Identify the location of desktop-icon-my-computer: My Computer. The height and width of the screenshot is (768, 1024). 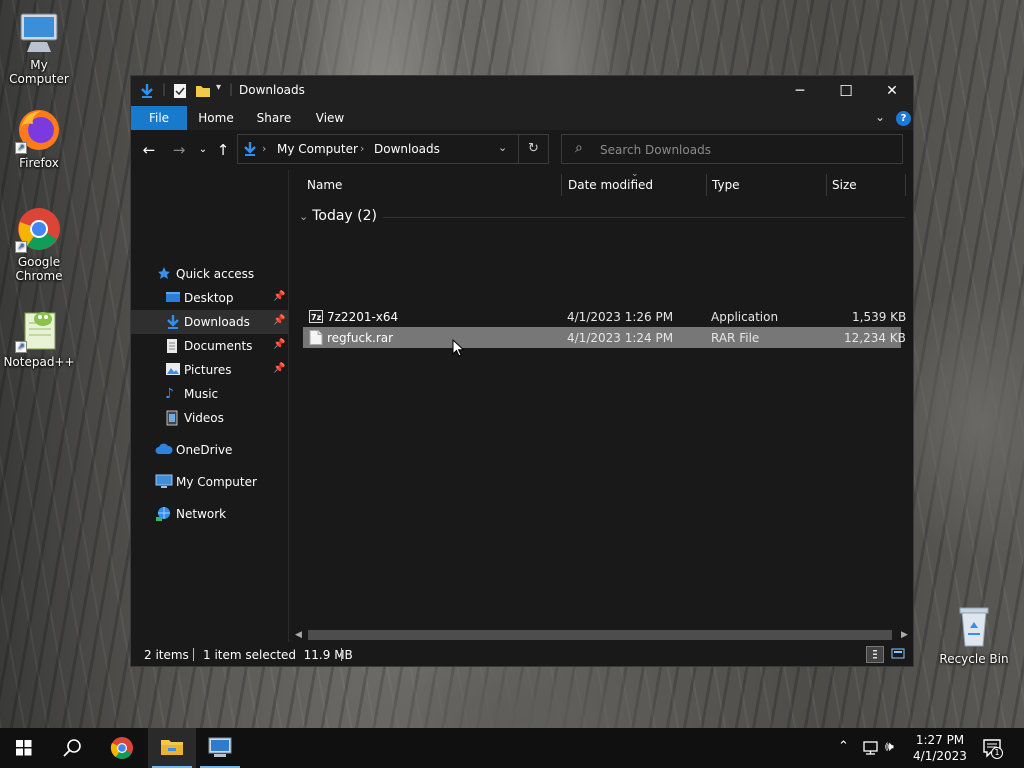
(39, 47).